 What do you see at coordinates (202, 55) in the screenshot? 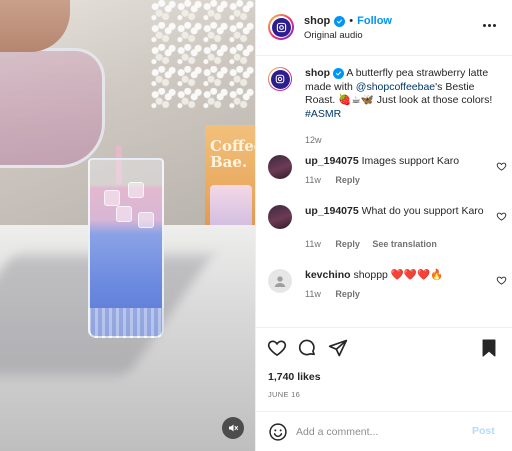
I see `flowers-decoration` at bounding box center [202, 55].